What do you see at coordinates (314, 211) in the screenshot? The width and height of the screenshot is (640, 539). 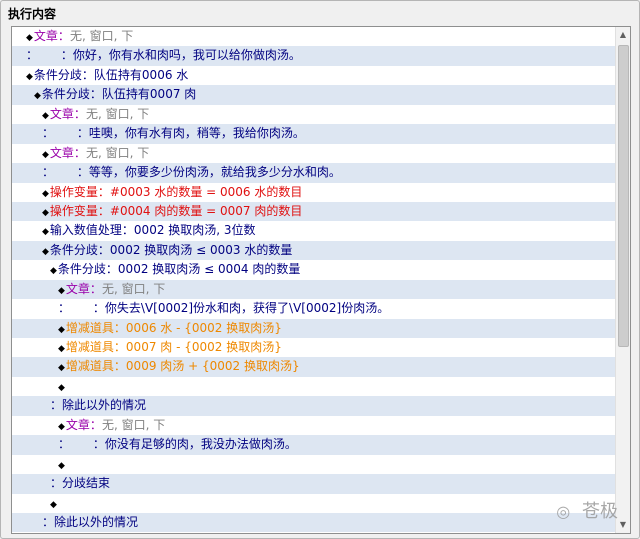 I see `command-row: ◆操作变量：#0004 肉的数量 = 0007 肉的数目` at bounding box center [314, 211].